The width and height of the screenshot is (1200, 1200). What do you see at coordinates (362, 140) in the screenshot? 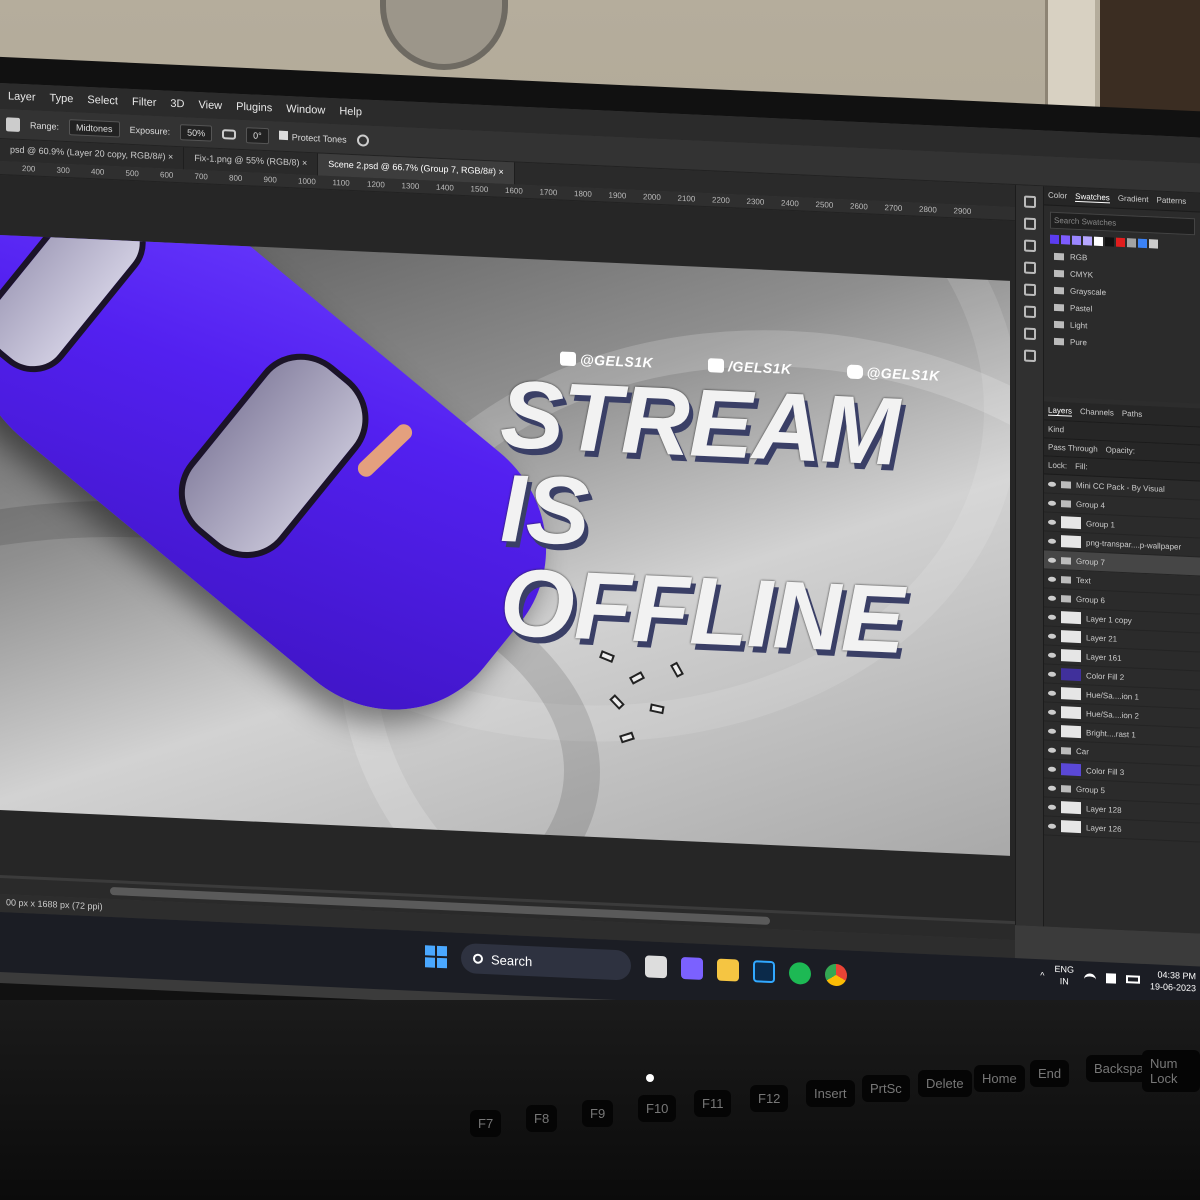
I see `pressure-icon` at bounding box center [362, 140].